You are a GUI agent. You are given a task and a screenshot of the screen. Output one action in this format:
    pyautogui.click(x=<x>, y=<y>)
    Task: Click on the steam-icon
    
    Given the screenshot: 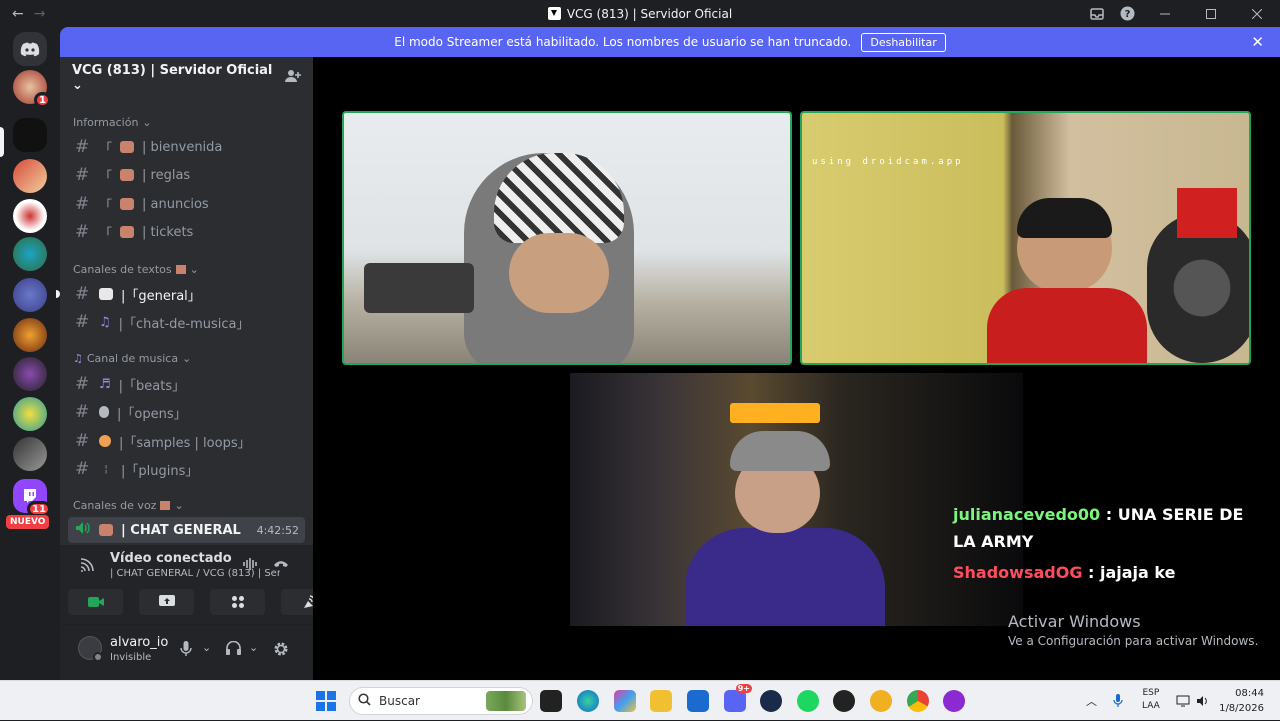 What is the action you would take?
    pyautogui.click(x=771, y=701)
    